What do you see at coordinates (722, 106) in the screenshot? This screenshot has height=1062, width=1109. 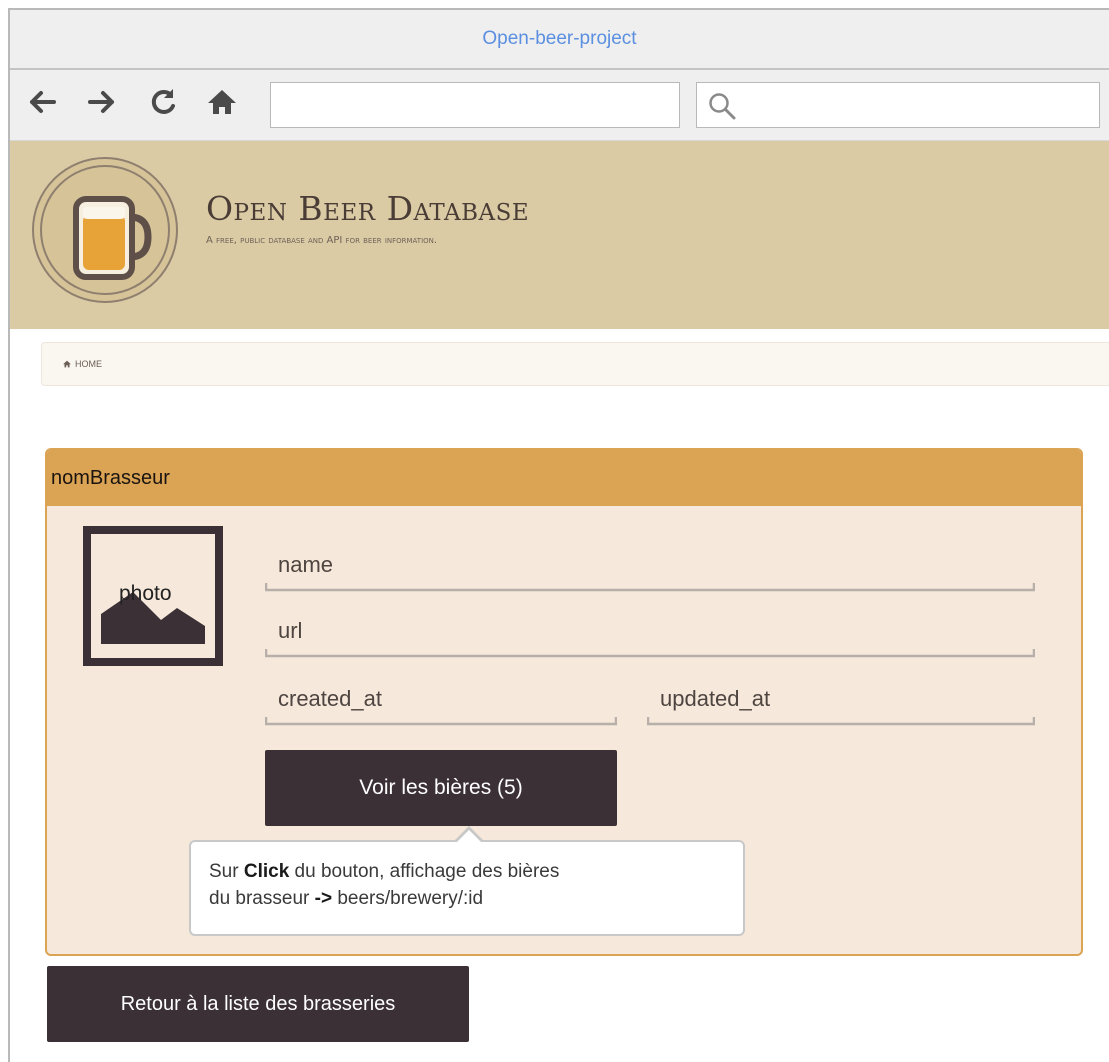 I see `search-icon` at bounding box center [722, 106].